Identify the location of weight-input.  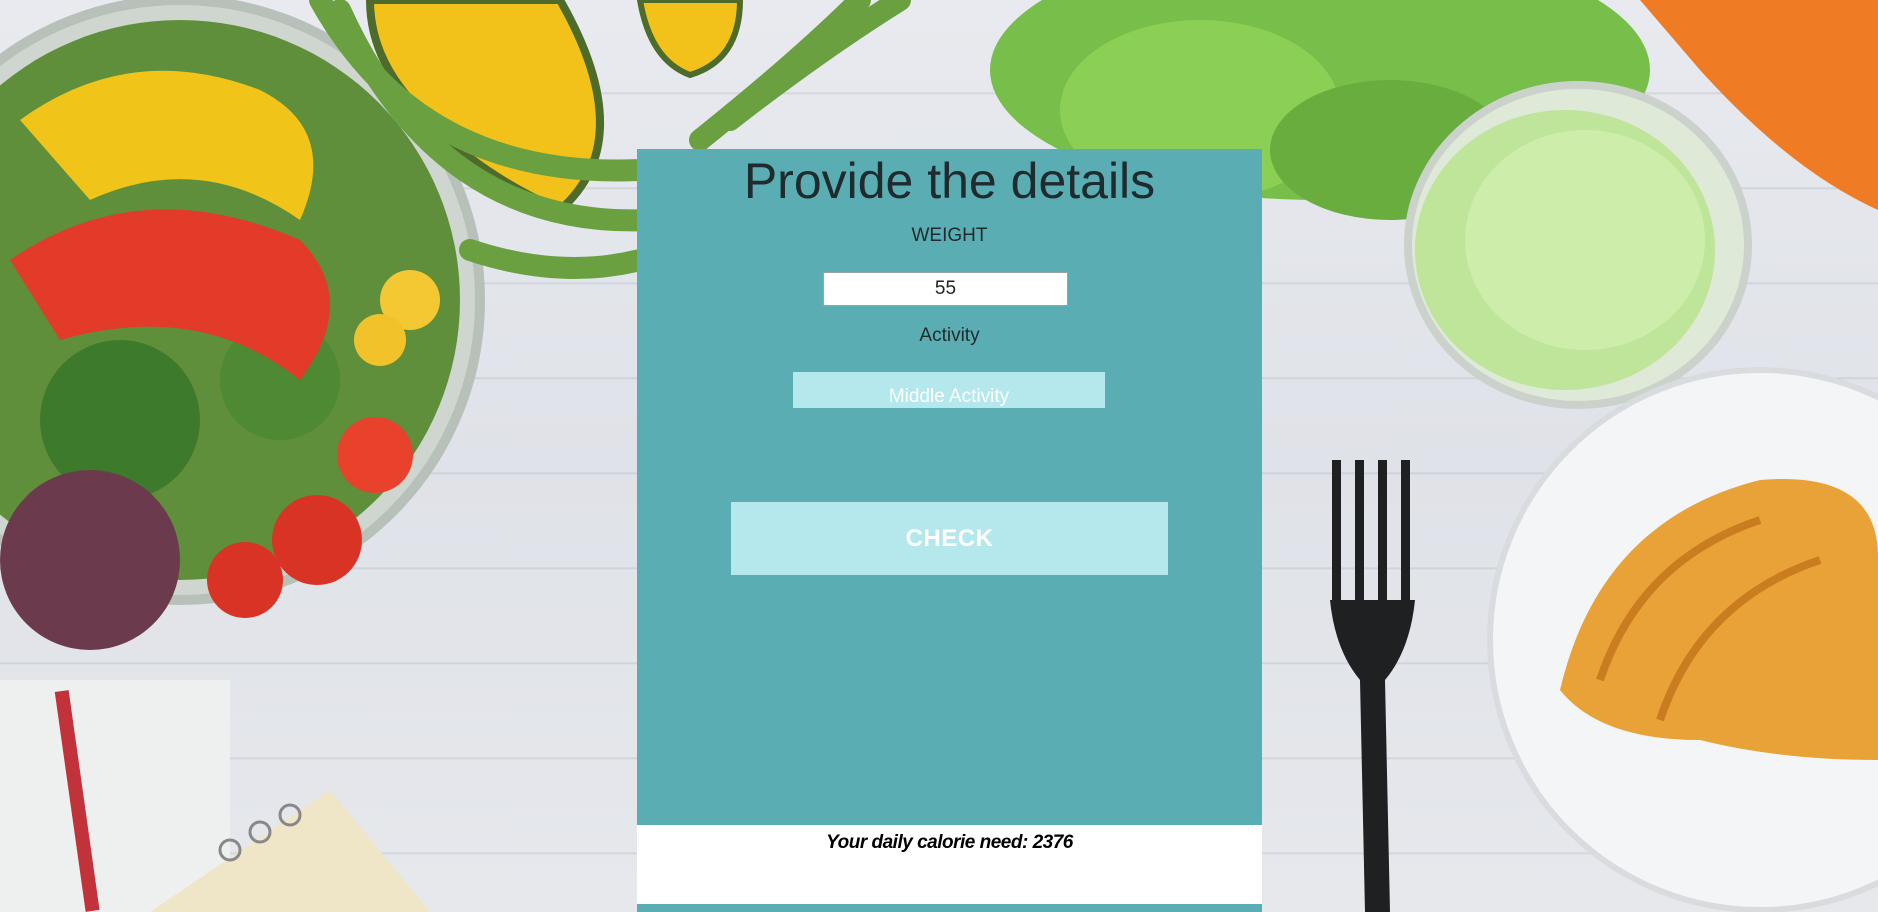
(945, 289).